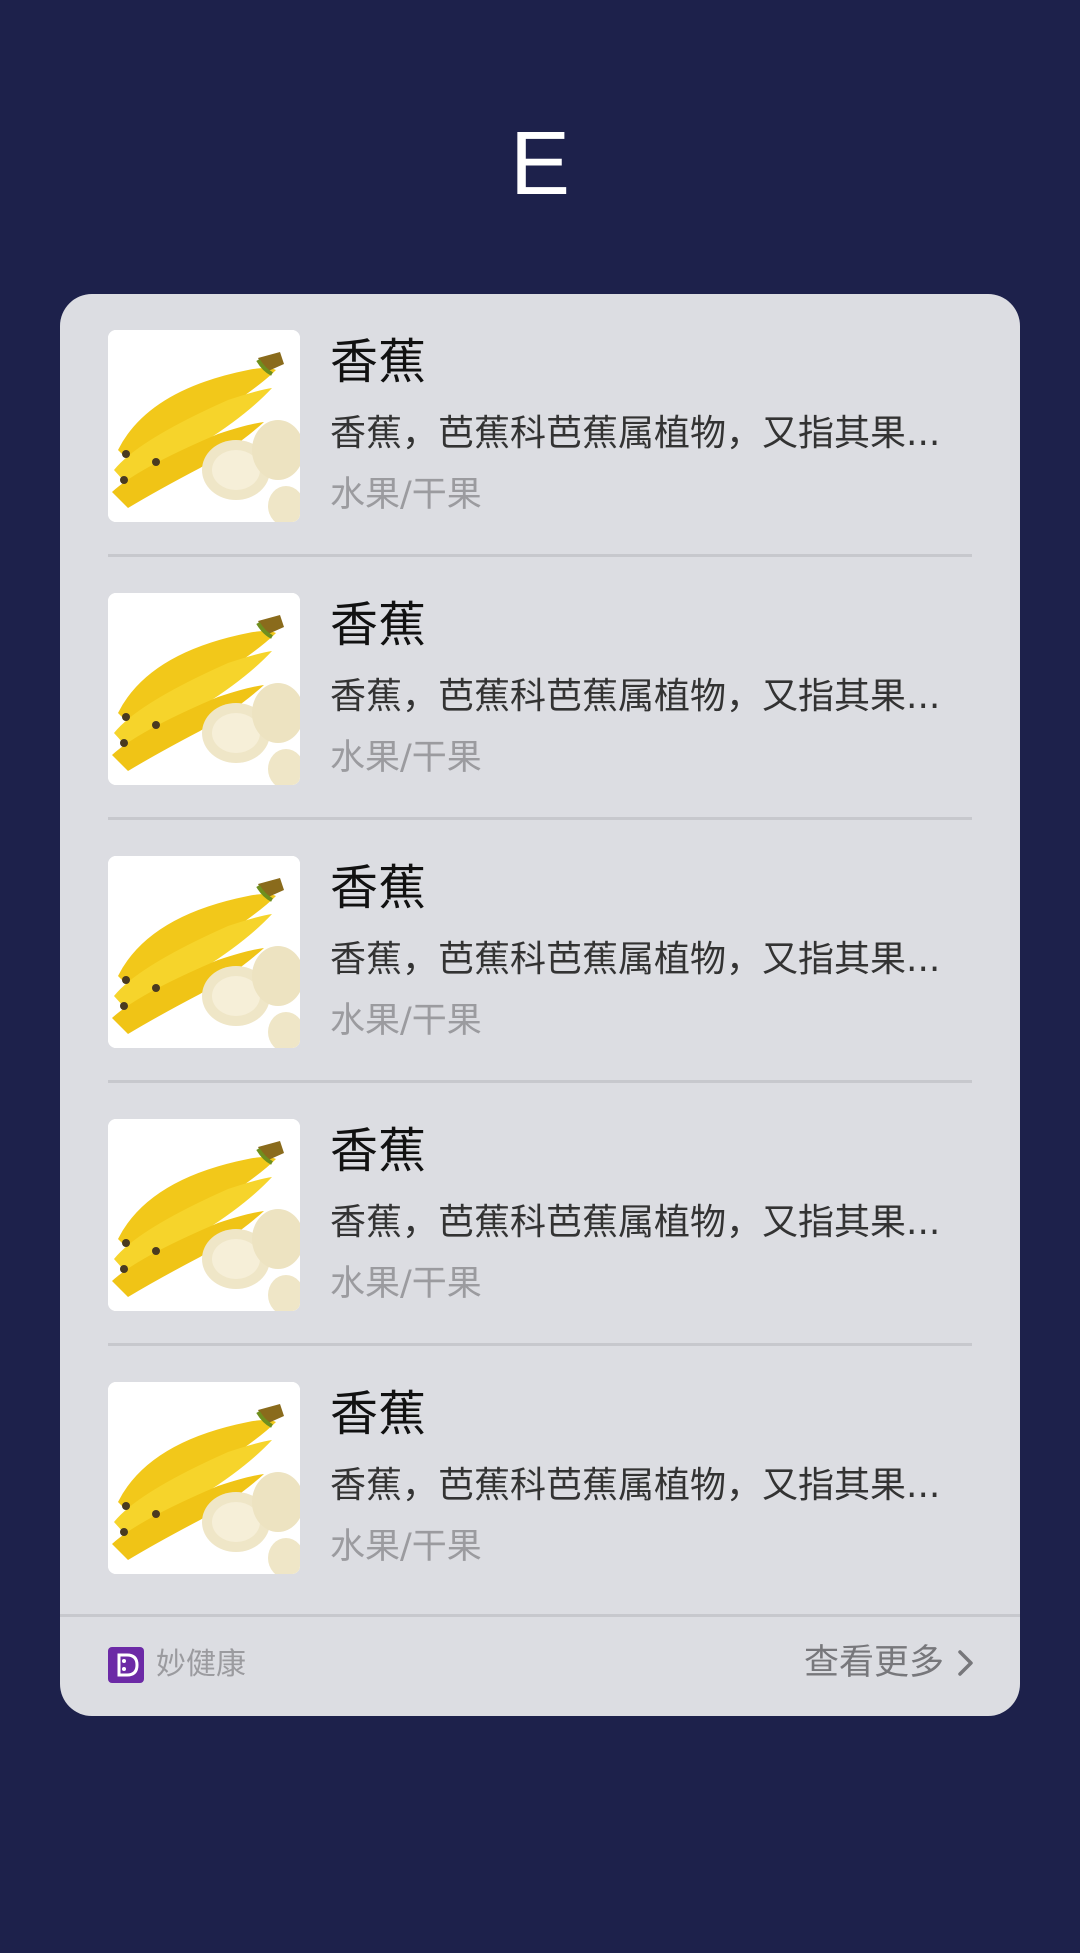 The height and width of the screenshot is (1953, 1080). Describe the element at coordinates (540, 1665) in the screenshot. I see `card-footer: 妙健康 查看更多` at that location.